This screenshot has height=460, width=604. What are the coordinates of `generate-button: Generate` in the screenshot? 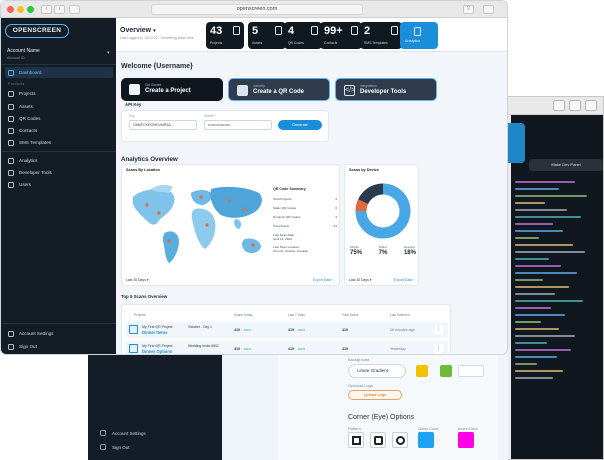 It's located at (300, 125).